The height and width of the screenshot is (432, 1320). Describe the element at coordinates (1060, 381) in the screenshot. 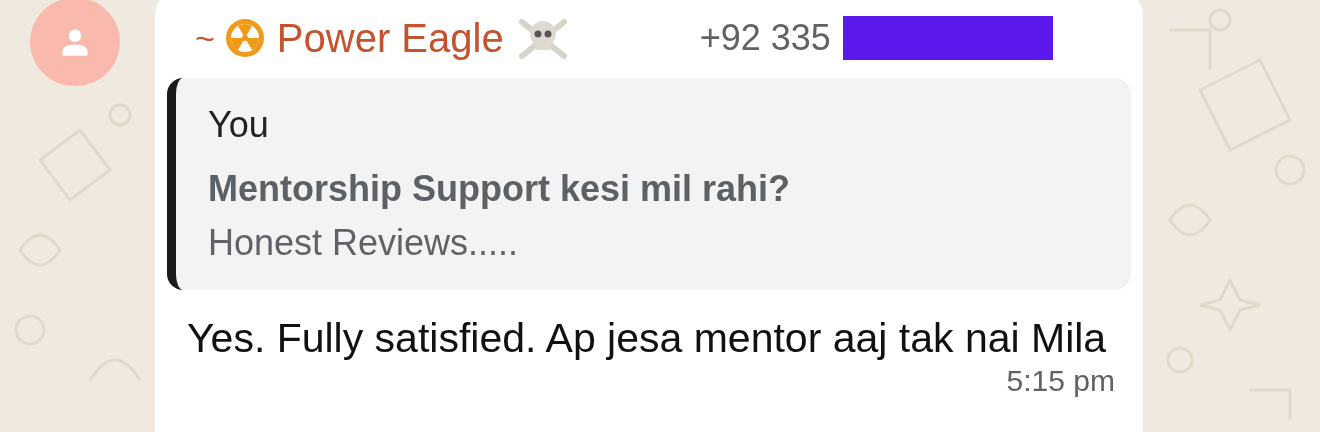

I see `message-time: 5:15 pm` at that location.